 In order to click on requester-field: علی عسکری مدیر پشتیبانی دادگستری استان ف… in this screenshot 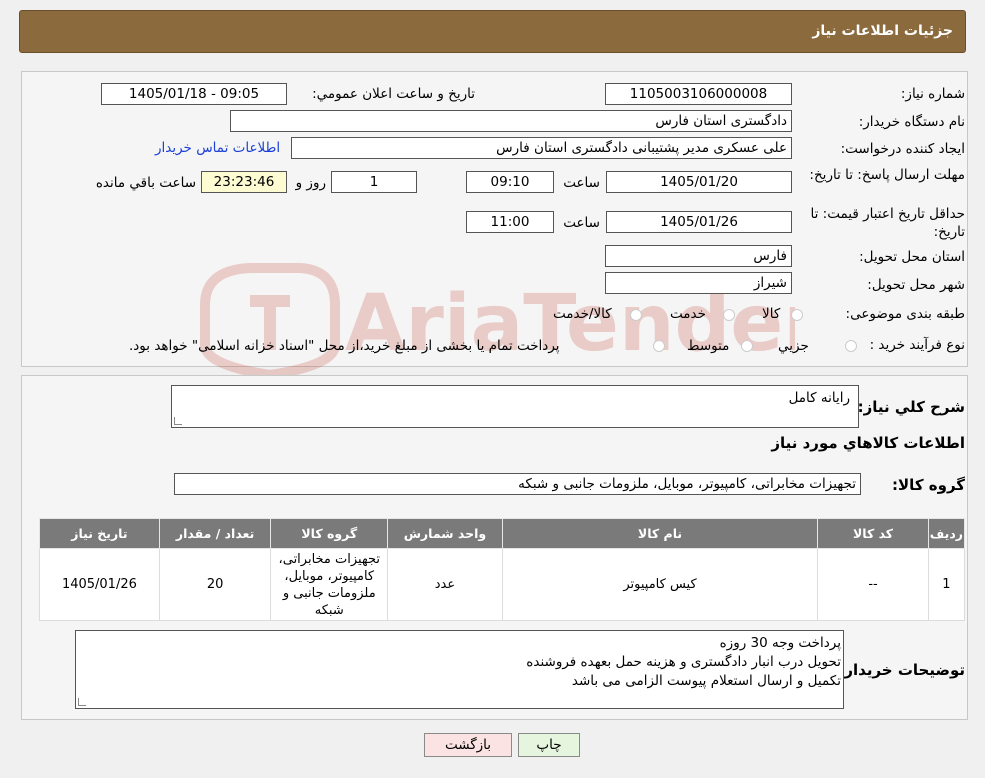, I will do `click(541, 148)`.